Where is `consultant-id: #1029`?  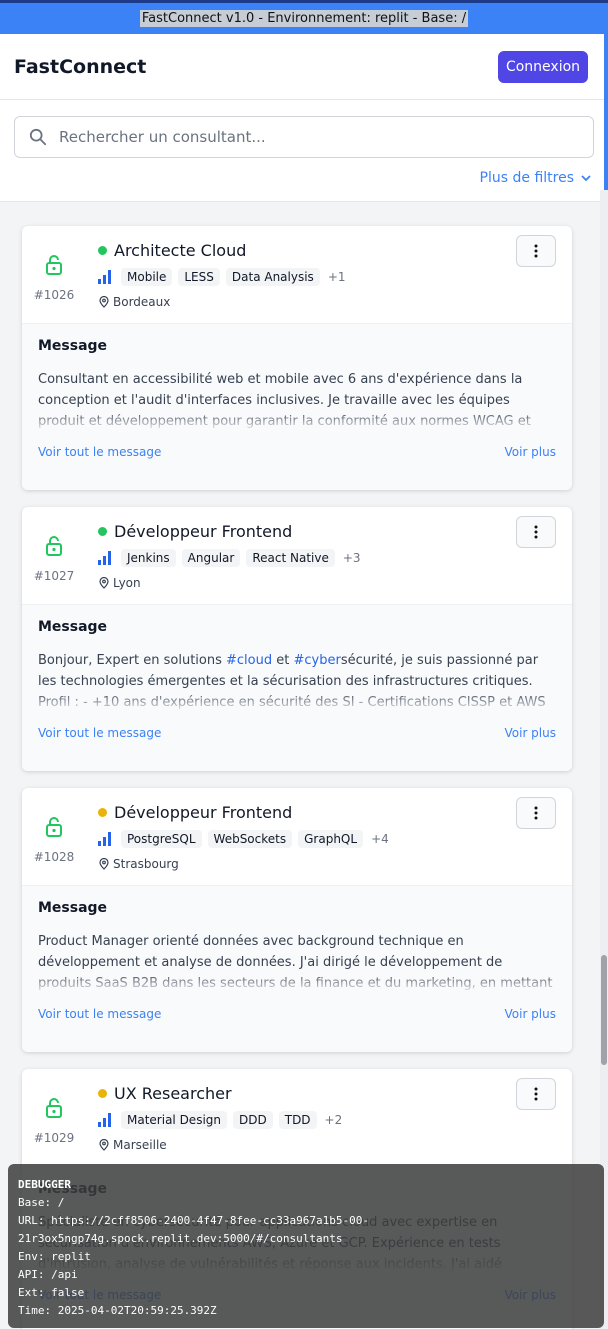
consultant-id: #1029 is located at coordinates (54, 1138).